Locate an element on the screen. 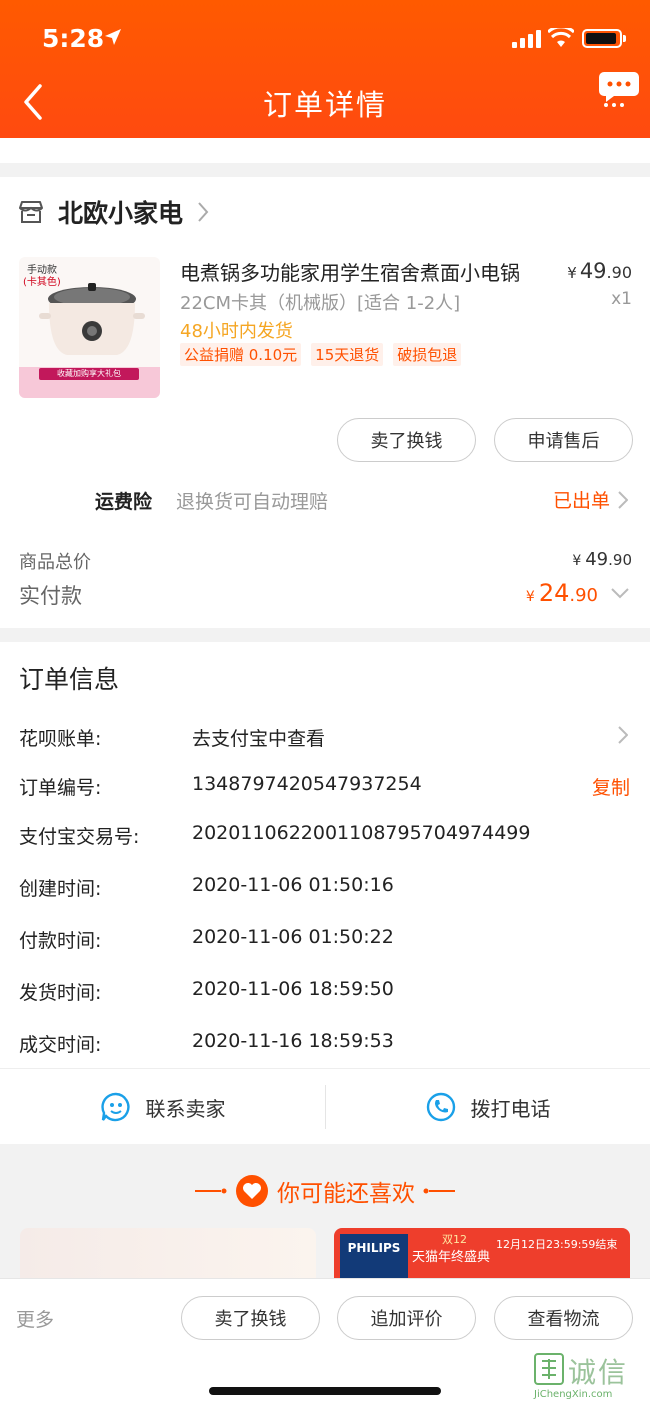  electric-pot-image is located at coordinates (92, 319).